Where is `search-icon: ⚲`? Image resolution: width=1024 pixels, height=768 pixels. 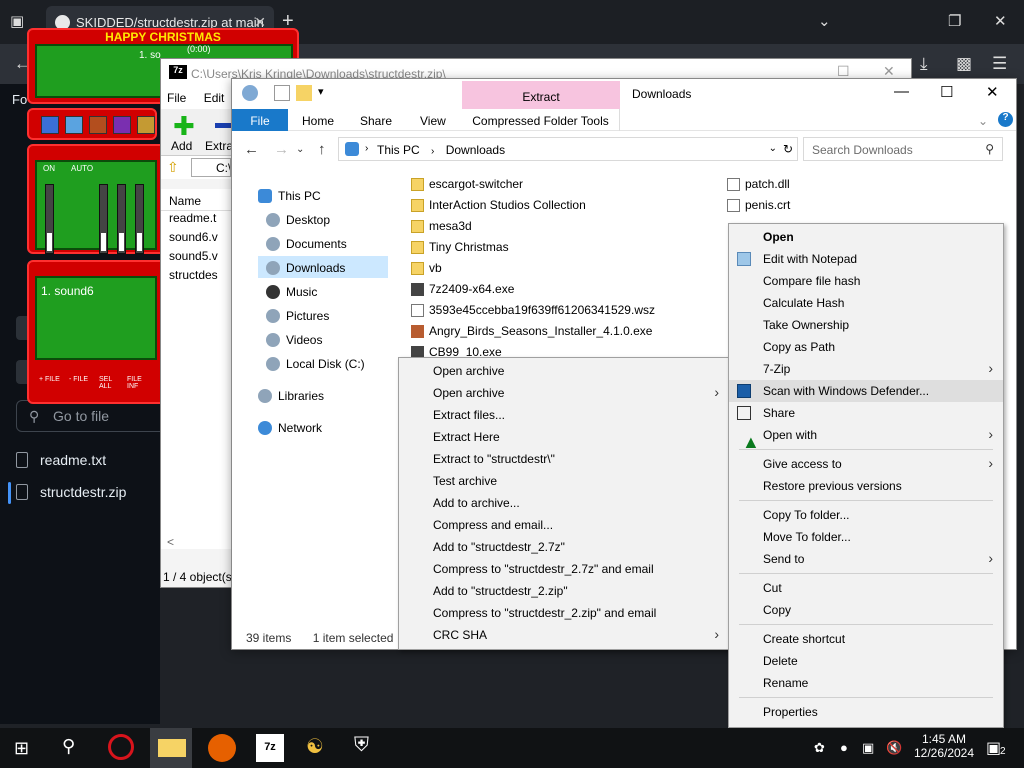
search-icon: ⚲ is located at coordinates (68, 746).